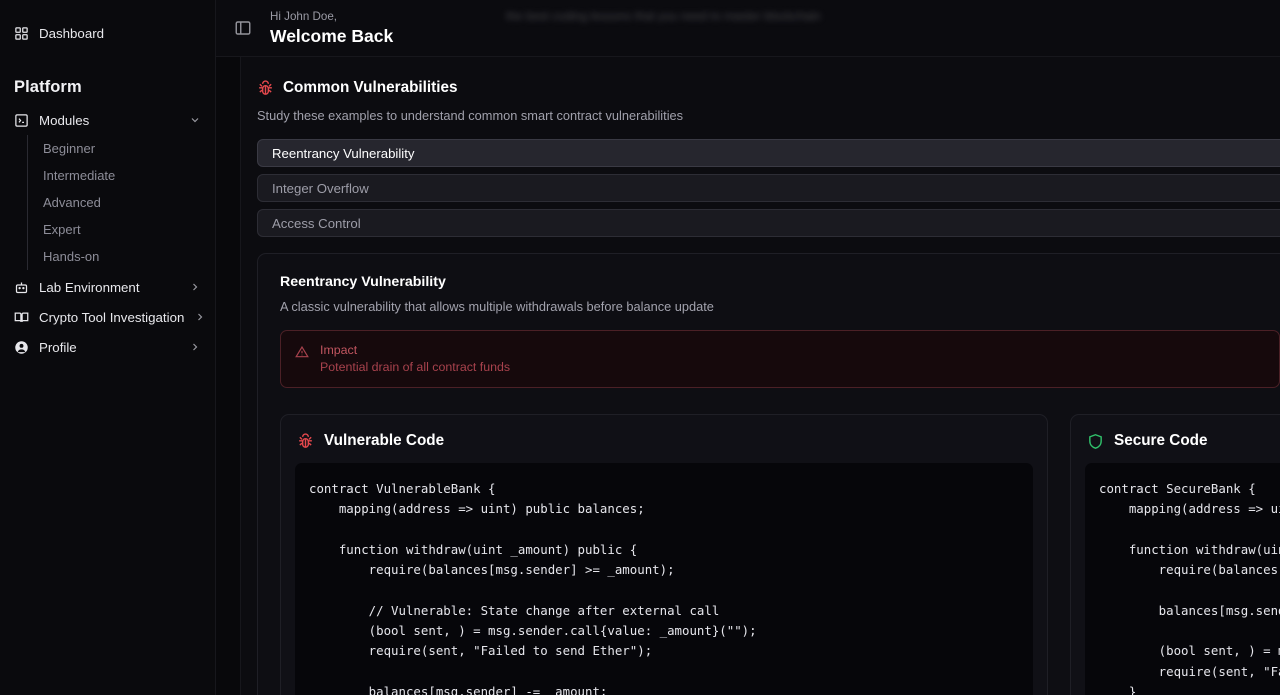 This screenshot has height=695, width=1280. I want to click on section-header: Common Vulnerabilities, so click(768, 88).